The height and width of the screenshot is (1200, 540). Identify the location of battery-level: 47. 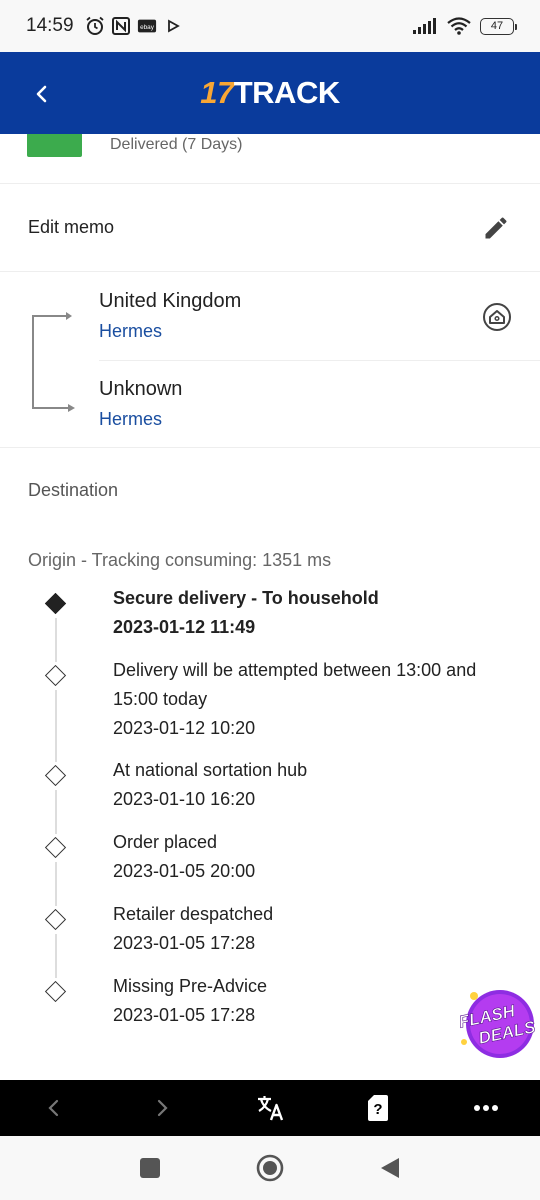
(497, 26).